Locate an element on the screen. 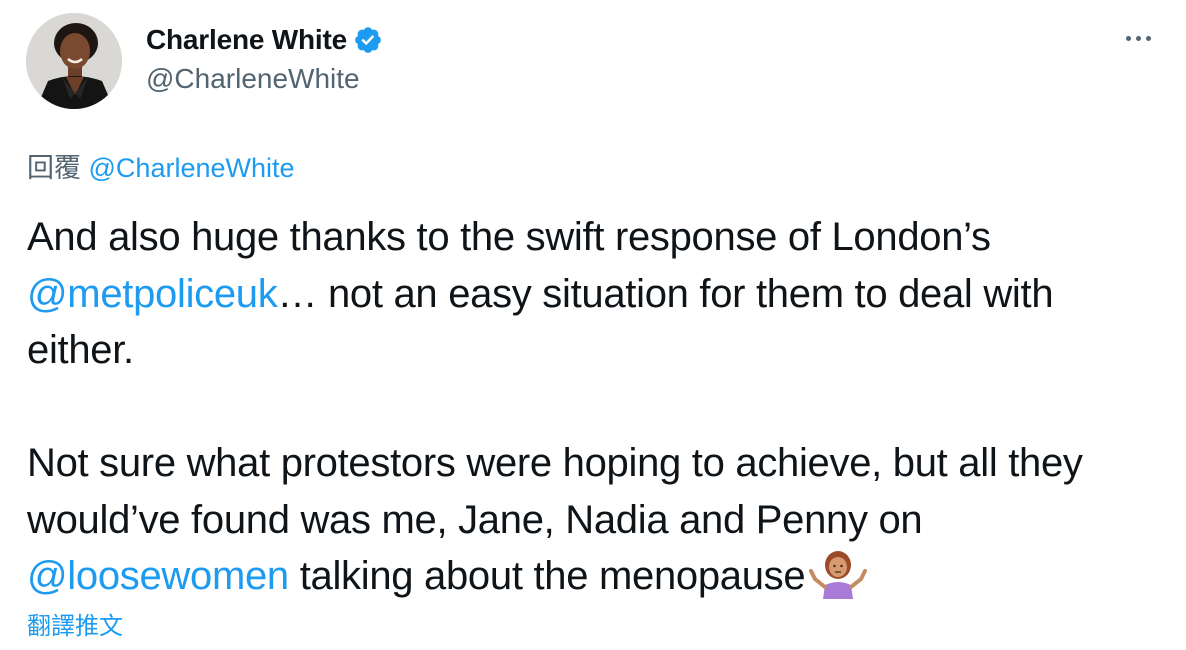 This screenshot has width=1186, height=650. author-name-row: Charlene White is located at coordinates (264, 40).